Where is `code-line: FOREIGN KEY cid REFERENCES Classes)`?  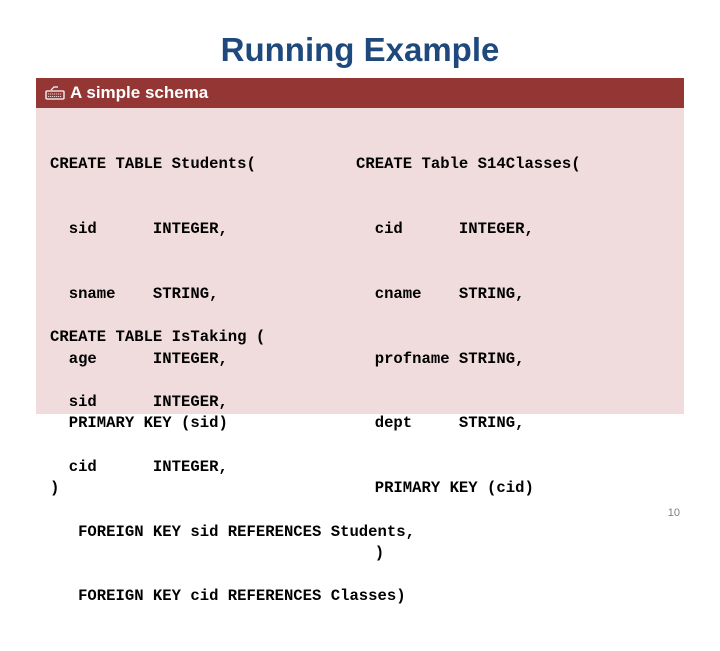 code-line: FOREIGN KEY cid REFERENCES Classes) is located at coordinates (228, 596).